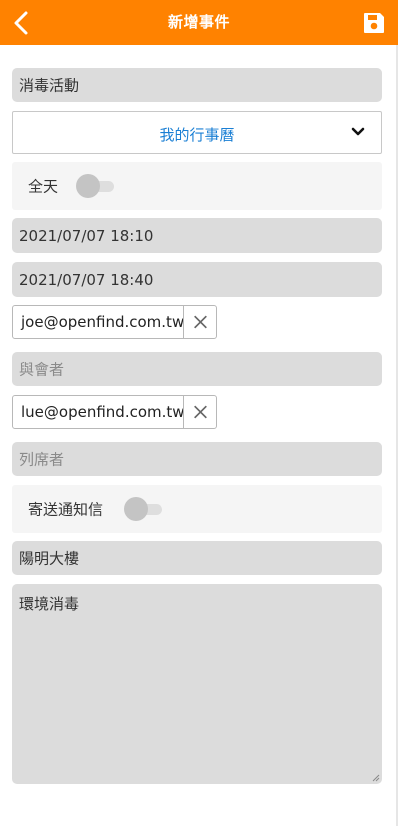  Describe the element at coordinates (49, 558) in the screenshot. I see `location-value: 陽明大樓` at that location.